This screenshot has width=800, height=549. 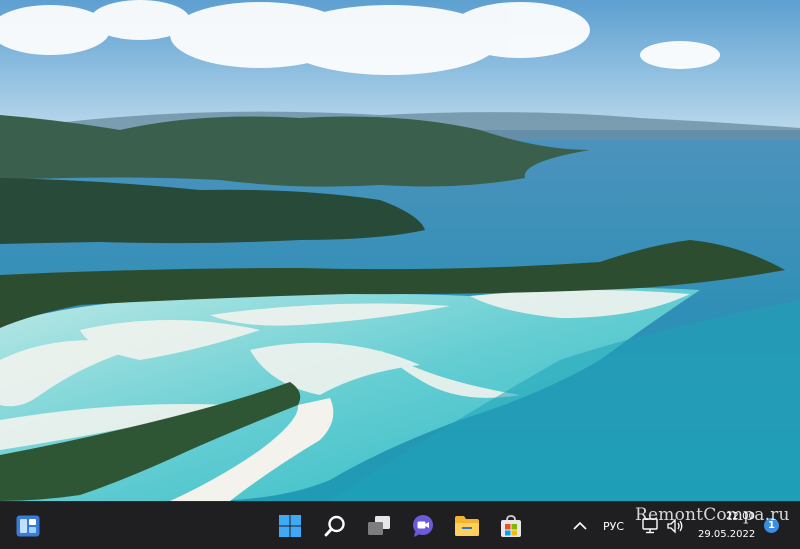 I want to click on chevron-up-icon, so click(x=580, y=525).